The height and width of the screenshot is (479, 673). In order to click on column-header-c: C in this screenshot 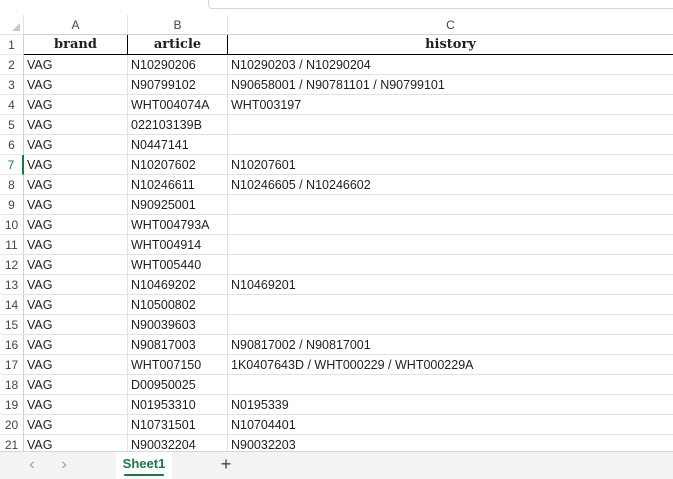, I will do `click(450, 25)`.